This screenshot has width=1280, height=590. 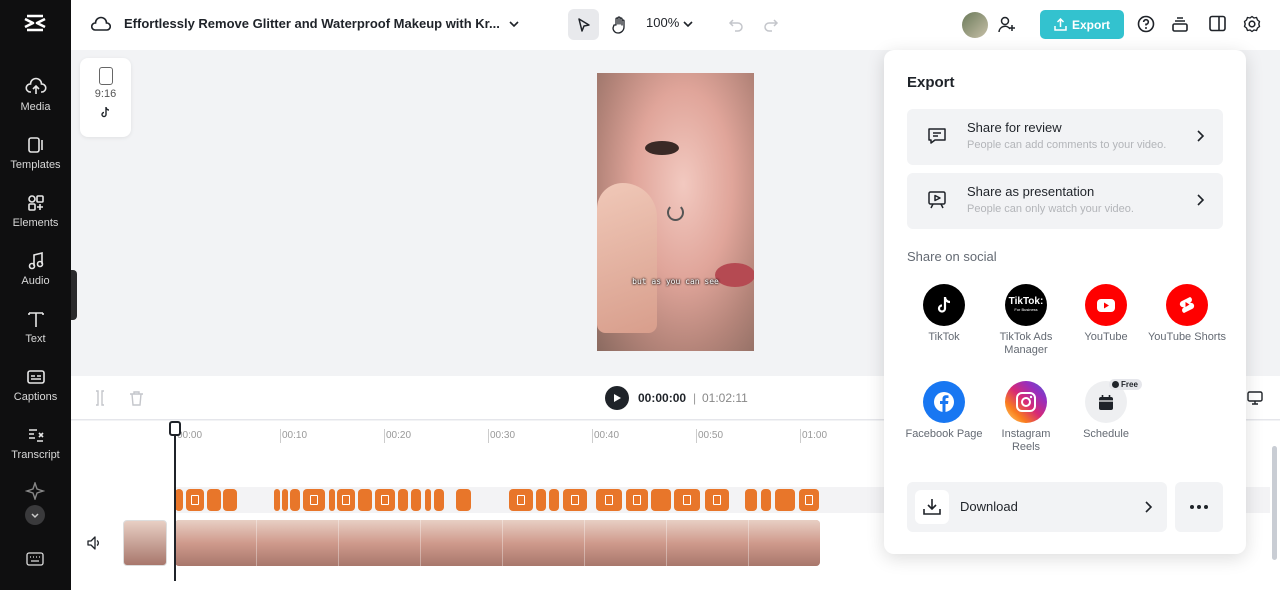 I want to click on fullscreen-monitor-icon, so click(x=1255, y=398).